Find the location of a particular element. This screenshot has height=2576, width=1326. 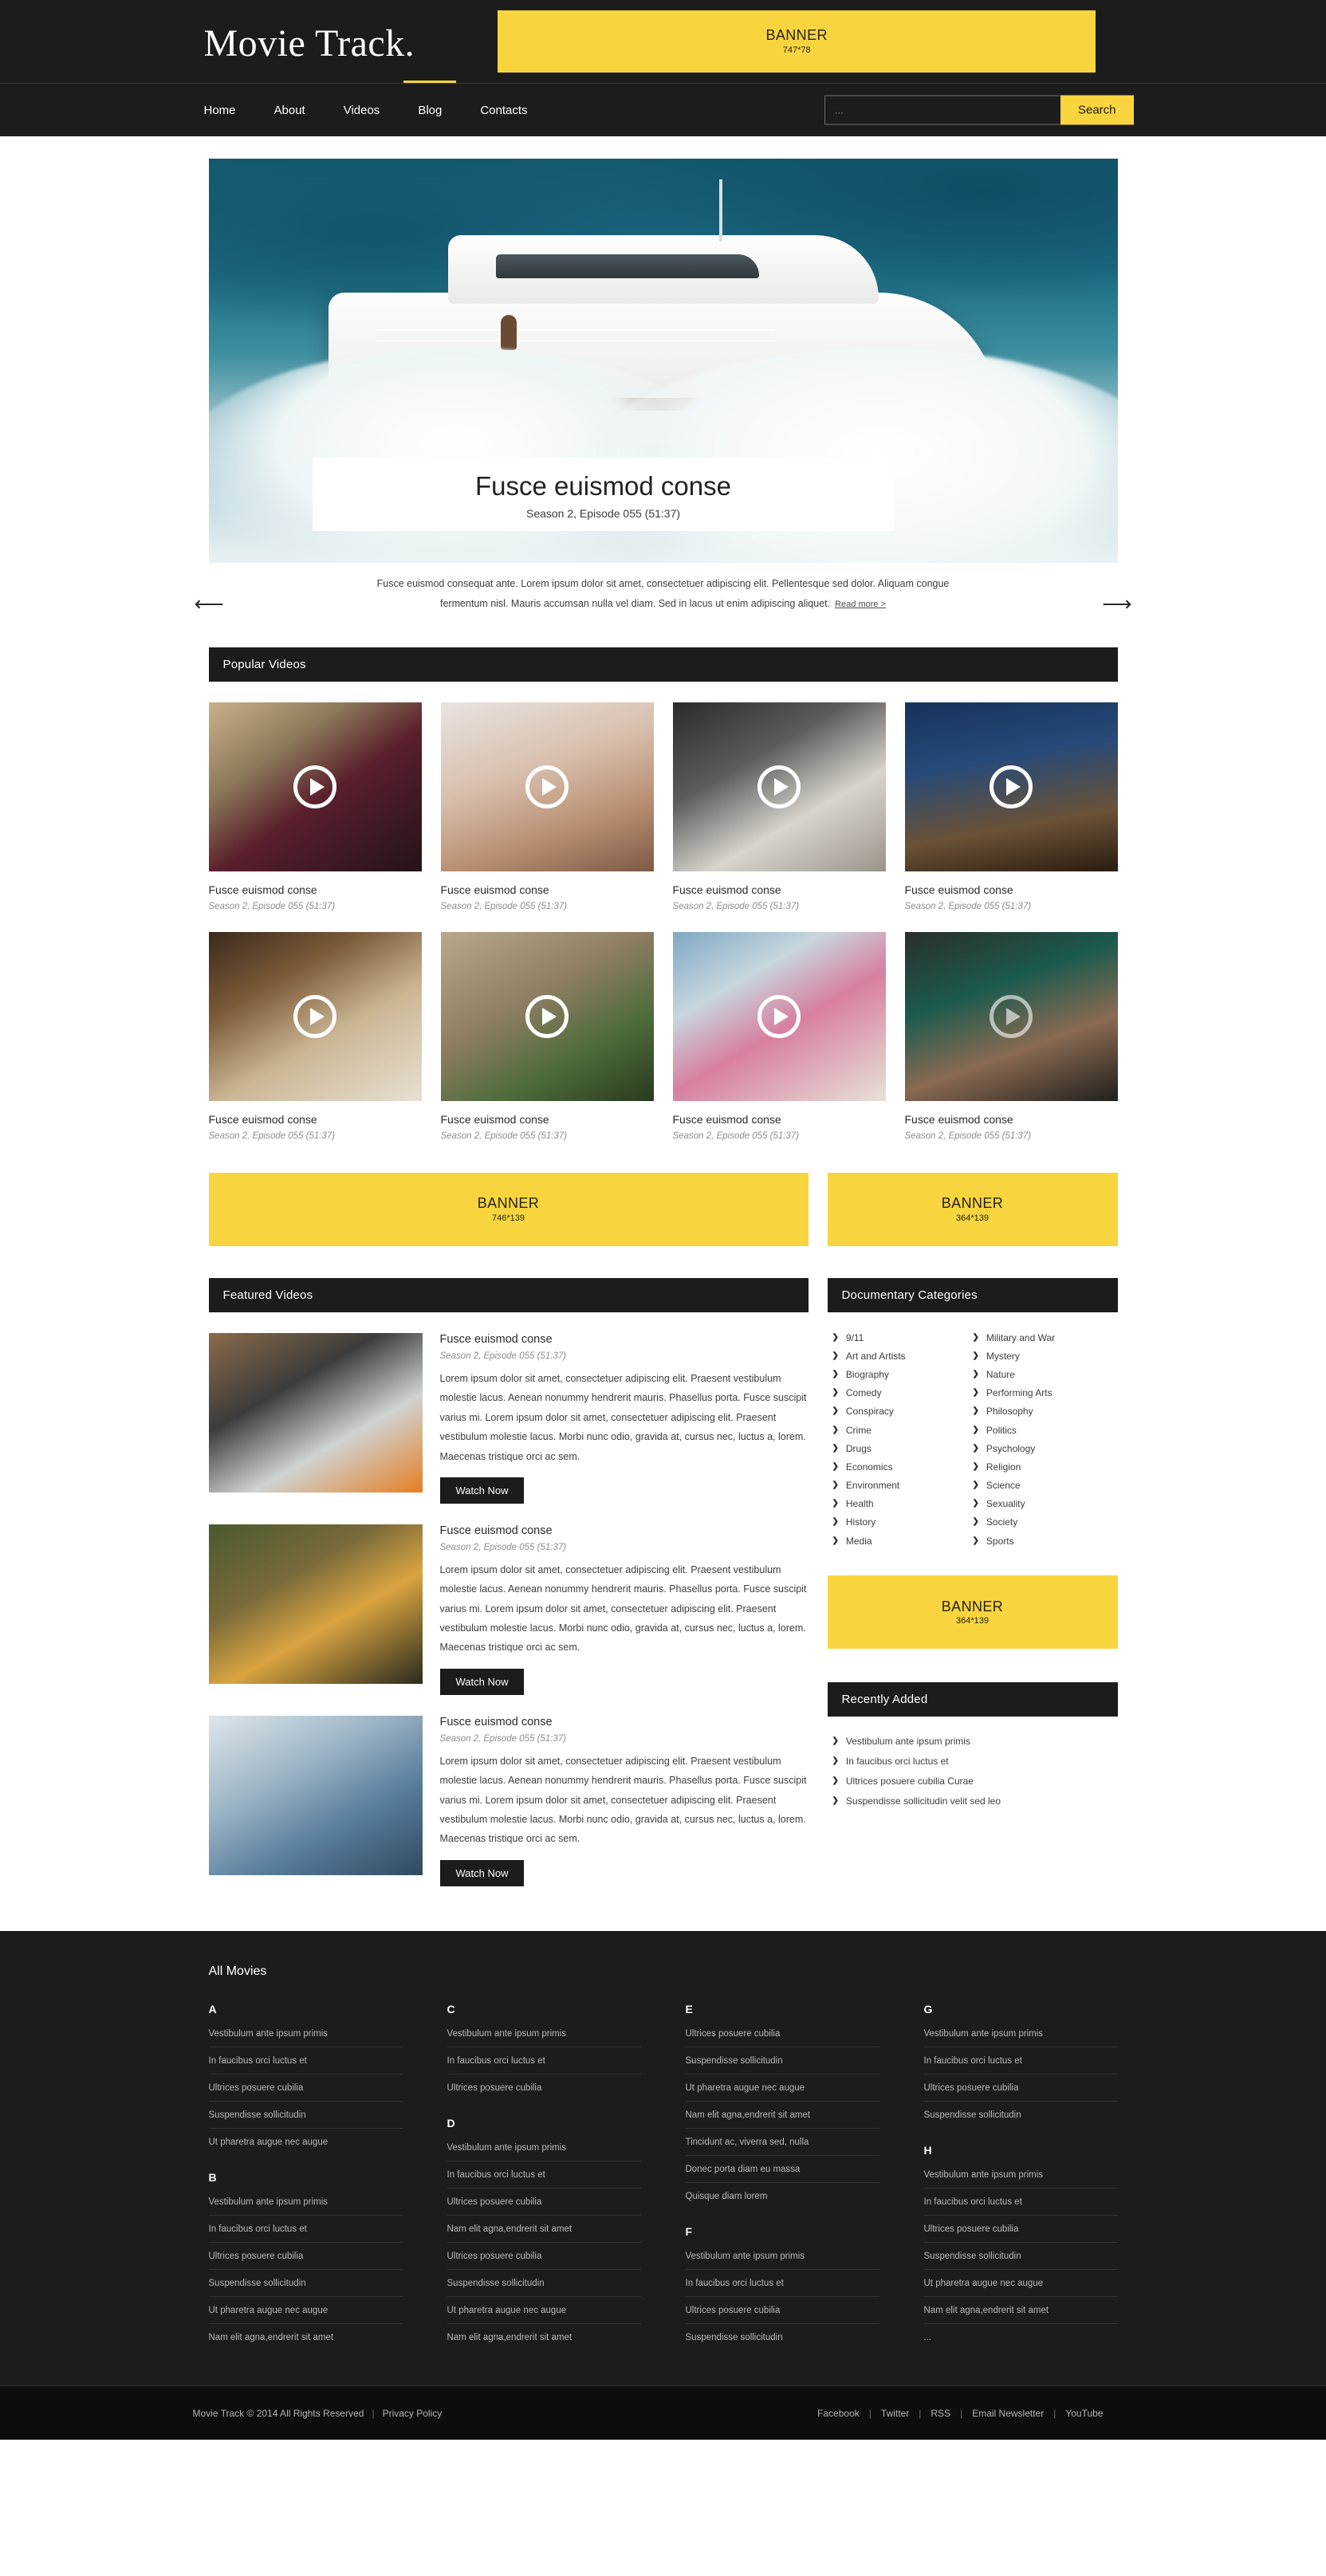

category-item: ❯ Health is located at coordinates (902, 1504).